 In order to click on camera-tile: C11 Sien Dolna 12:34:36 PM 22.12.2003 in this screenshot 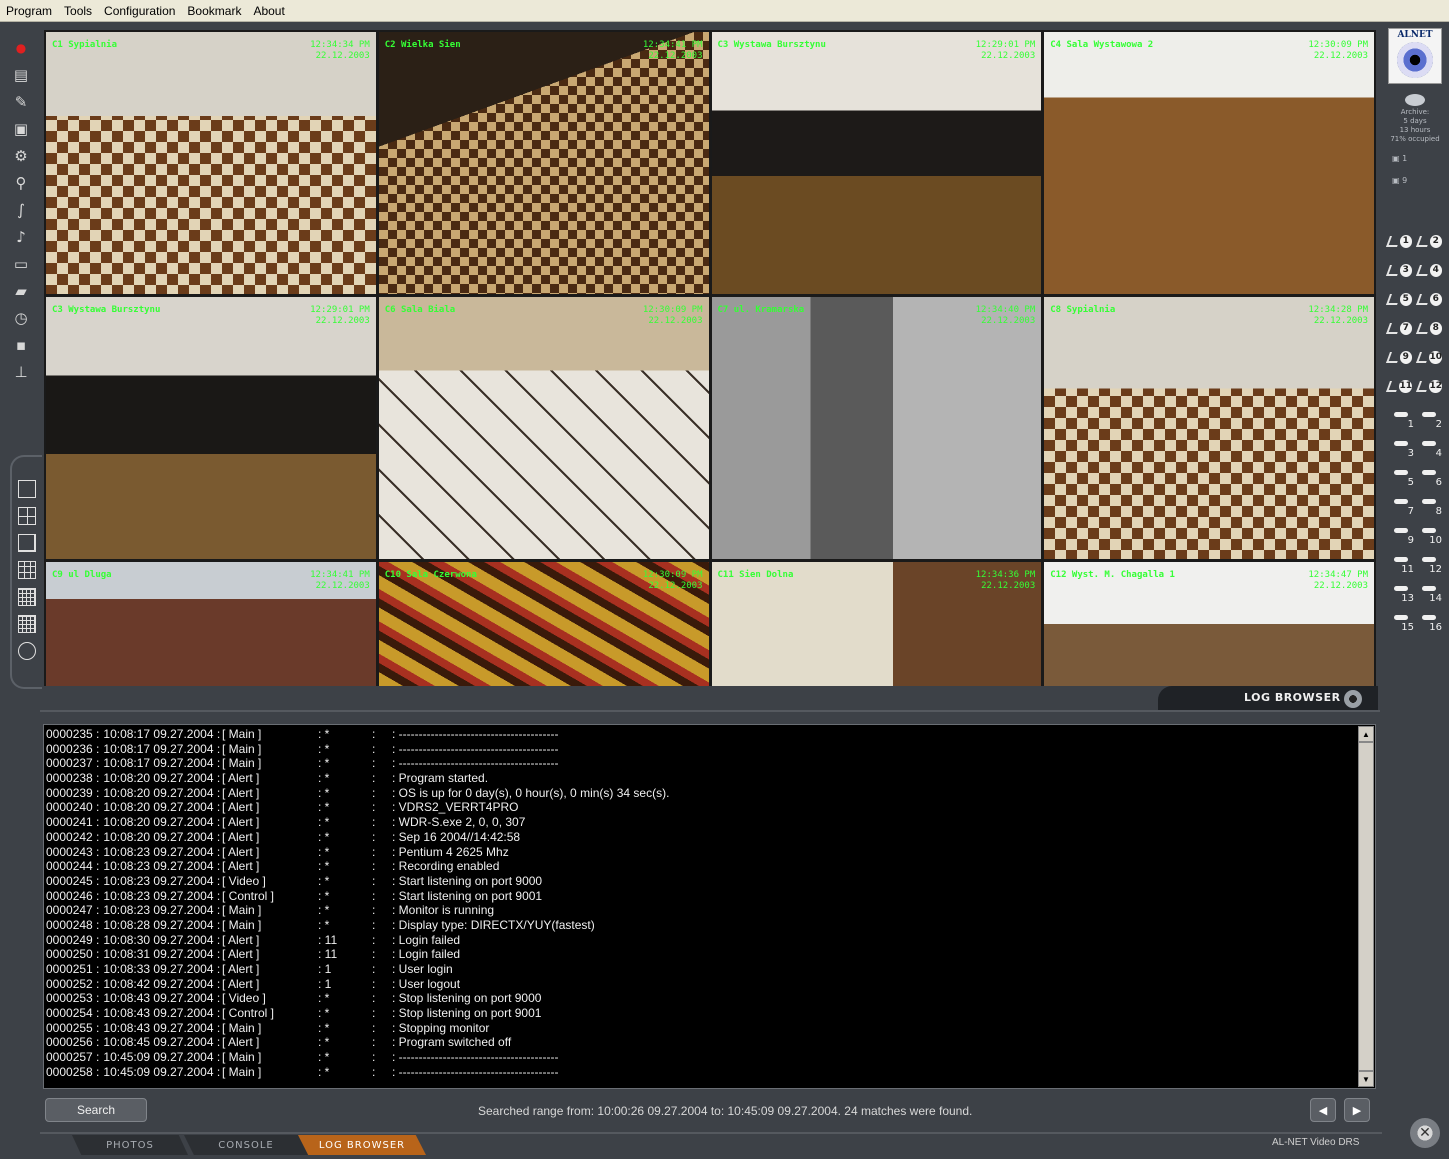, I will do `click(876, 624)`.